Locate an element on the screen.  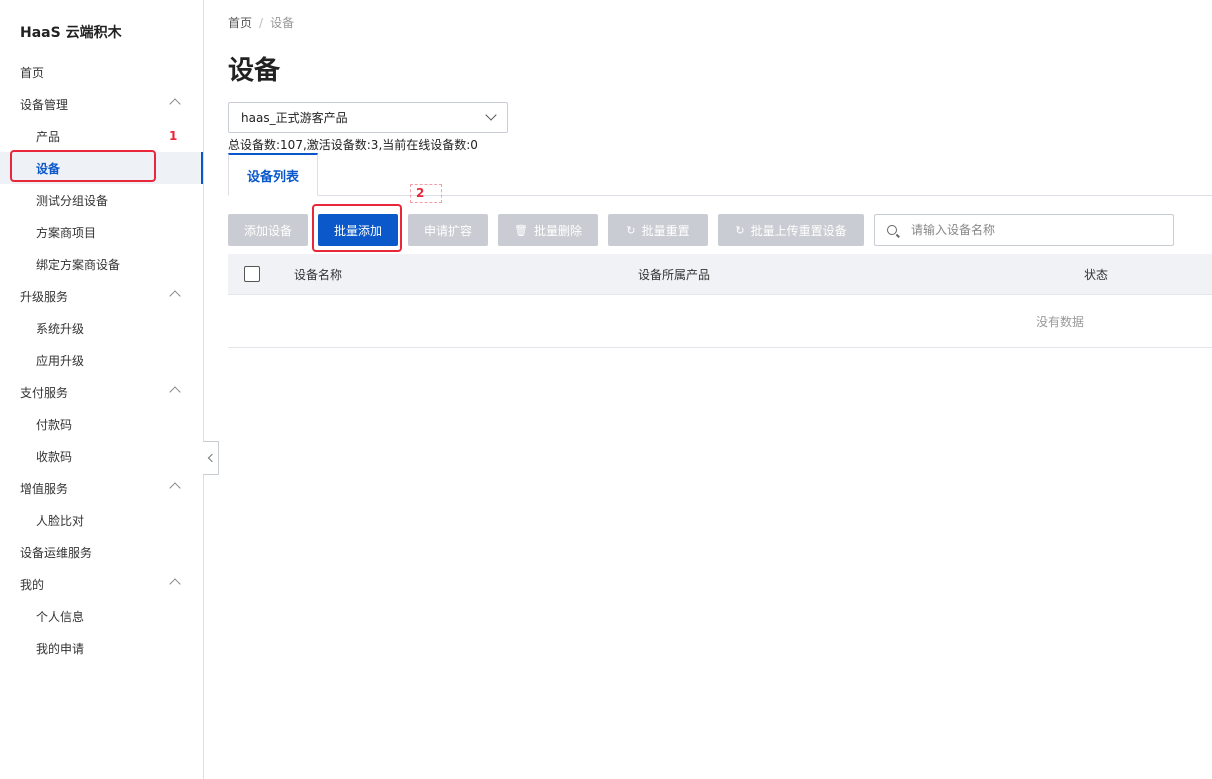
sidebar-item-label: 增值服务 is located at coordinates (44, 488).